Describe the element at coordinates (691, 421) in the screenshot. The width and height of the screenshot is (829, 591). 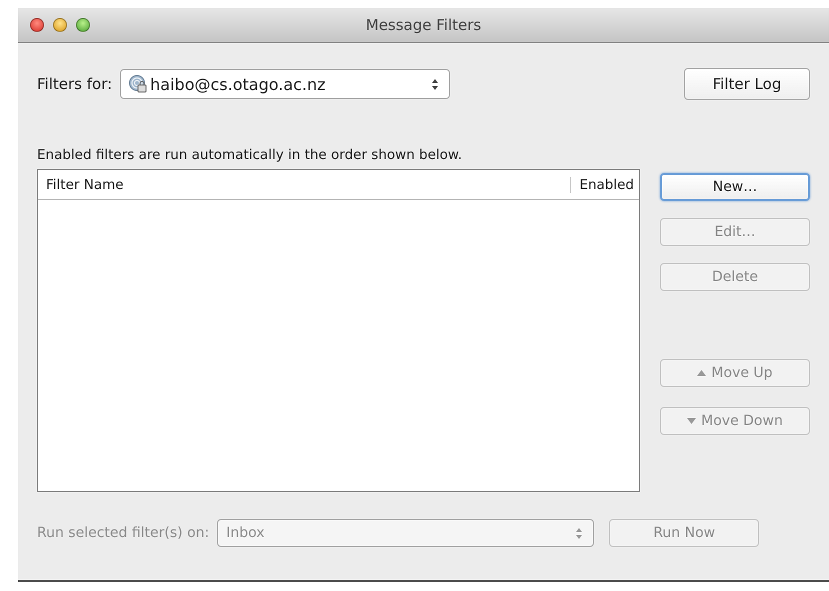
I see `down-arrow-icon` at that location.